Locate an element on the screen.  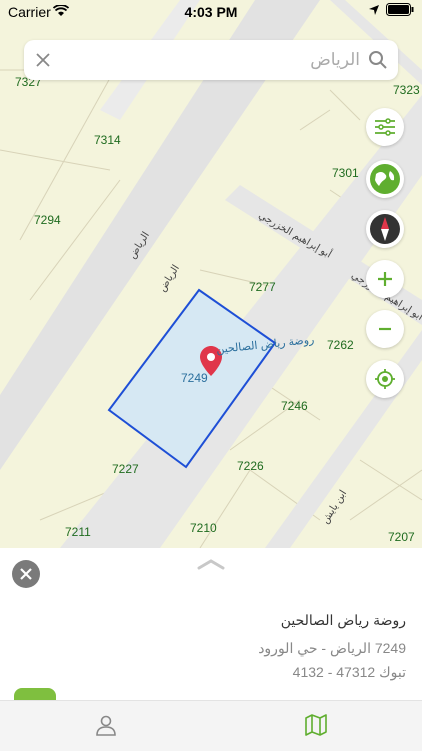
globe-button is located at coordinates (385, 179).